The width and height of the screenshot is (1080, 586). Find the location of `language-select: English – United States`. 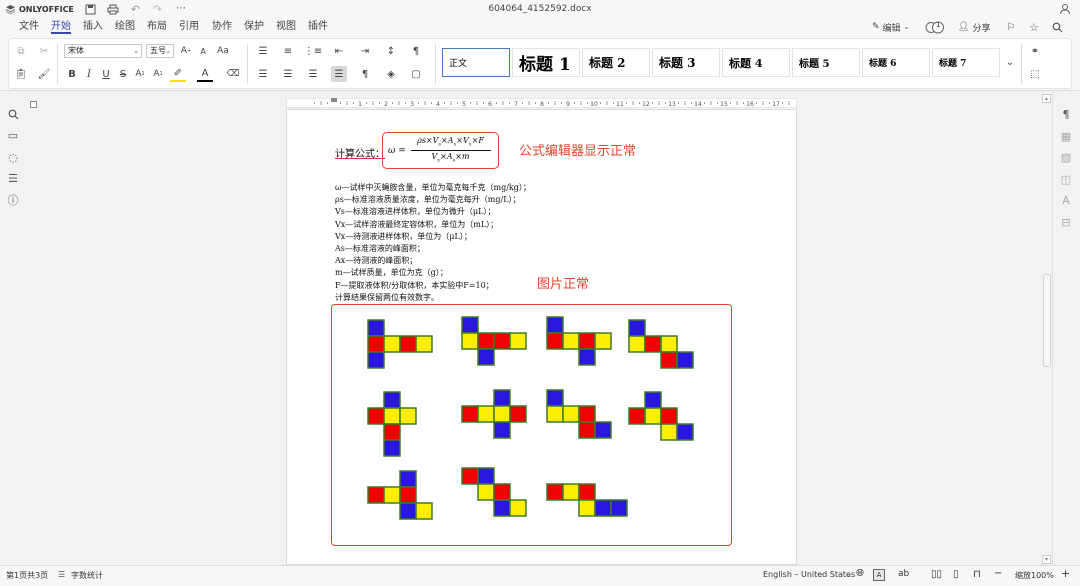

language-select: English – United States is located at coordinates (809, 574).